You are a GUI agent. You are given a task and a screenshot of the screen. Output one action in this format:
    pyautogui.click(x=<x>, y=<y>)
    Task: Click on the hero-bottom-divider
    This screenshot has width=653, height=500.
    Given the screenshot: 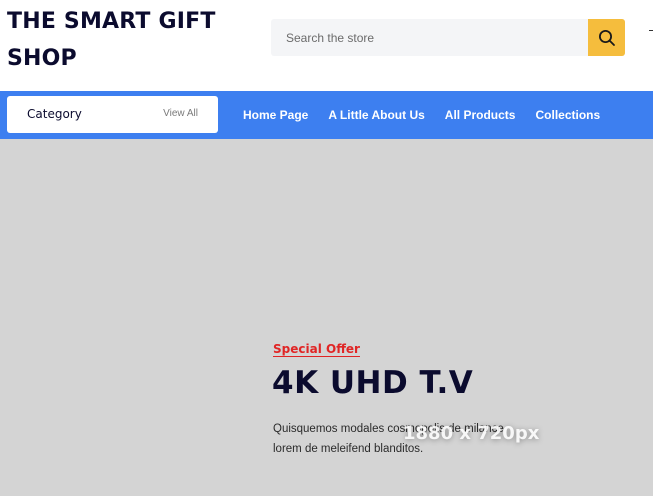 What is the action you would take?
    pyautogui.click(x=326, y=498)
    